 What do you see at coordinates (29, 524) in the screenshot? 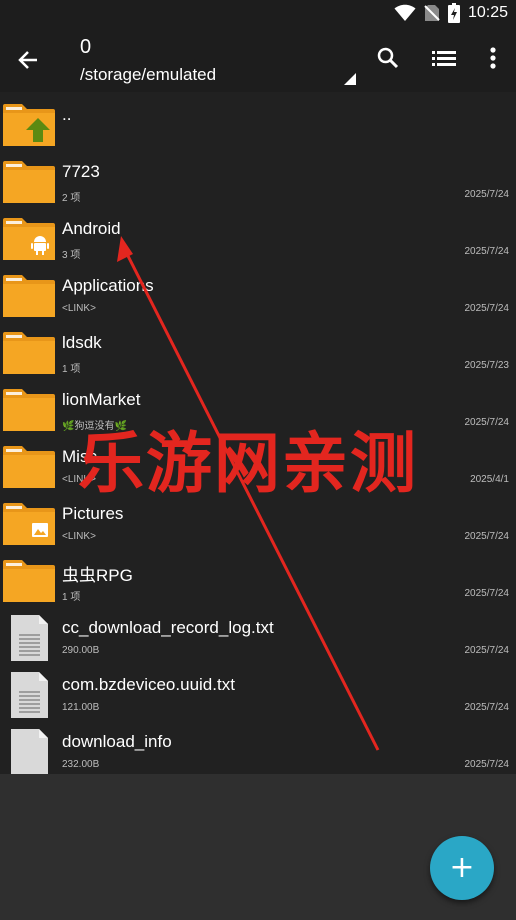
I see `folder-pictures-icon` at bounding box center [29, 524].